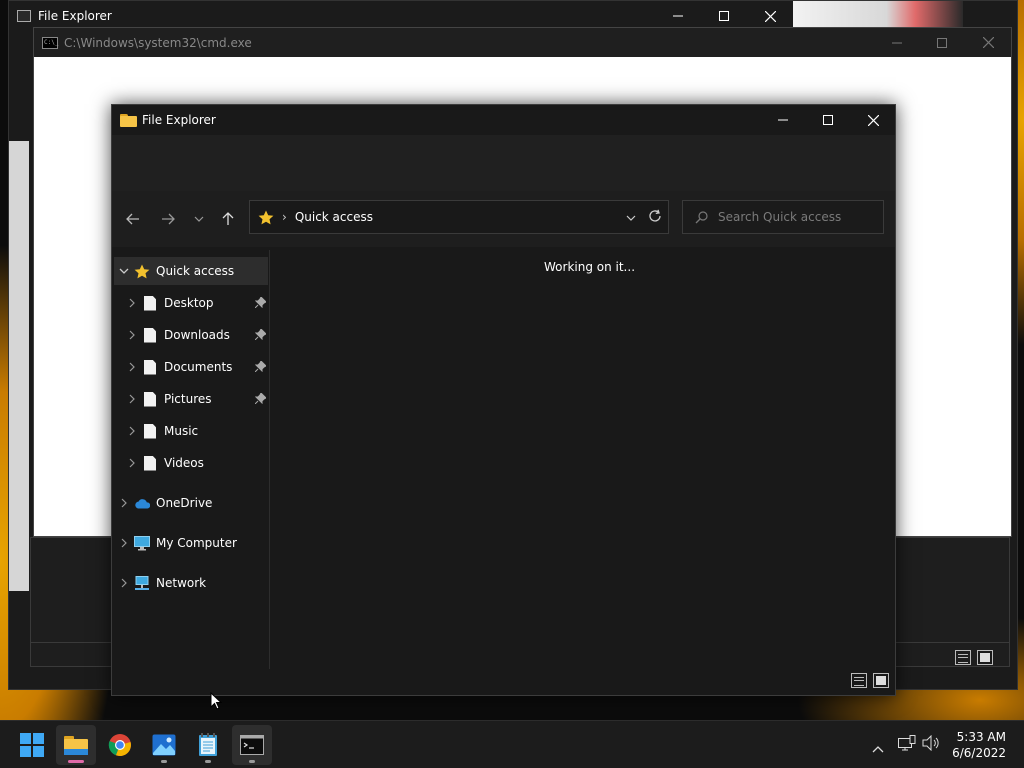 Image resolution: width=1024 pixels, height=768 pixels. Describe the element at coordinates (198, 367) in the screenshot. I see `tree-item-label: Documents` at that location.